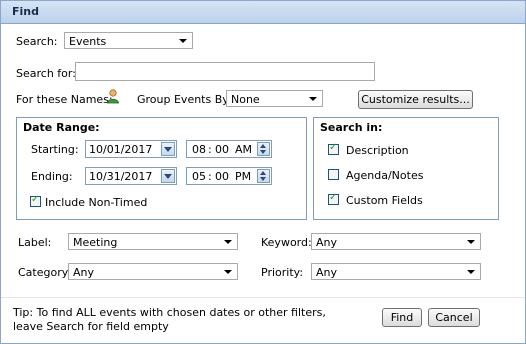 This screenshot has width=526, height=344. What do you see at coordinates (384, 200) in the screenshot?
I see `custom-fields-label: Custom Fields` at bounding box center [384, 200].